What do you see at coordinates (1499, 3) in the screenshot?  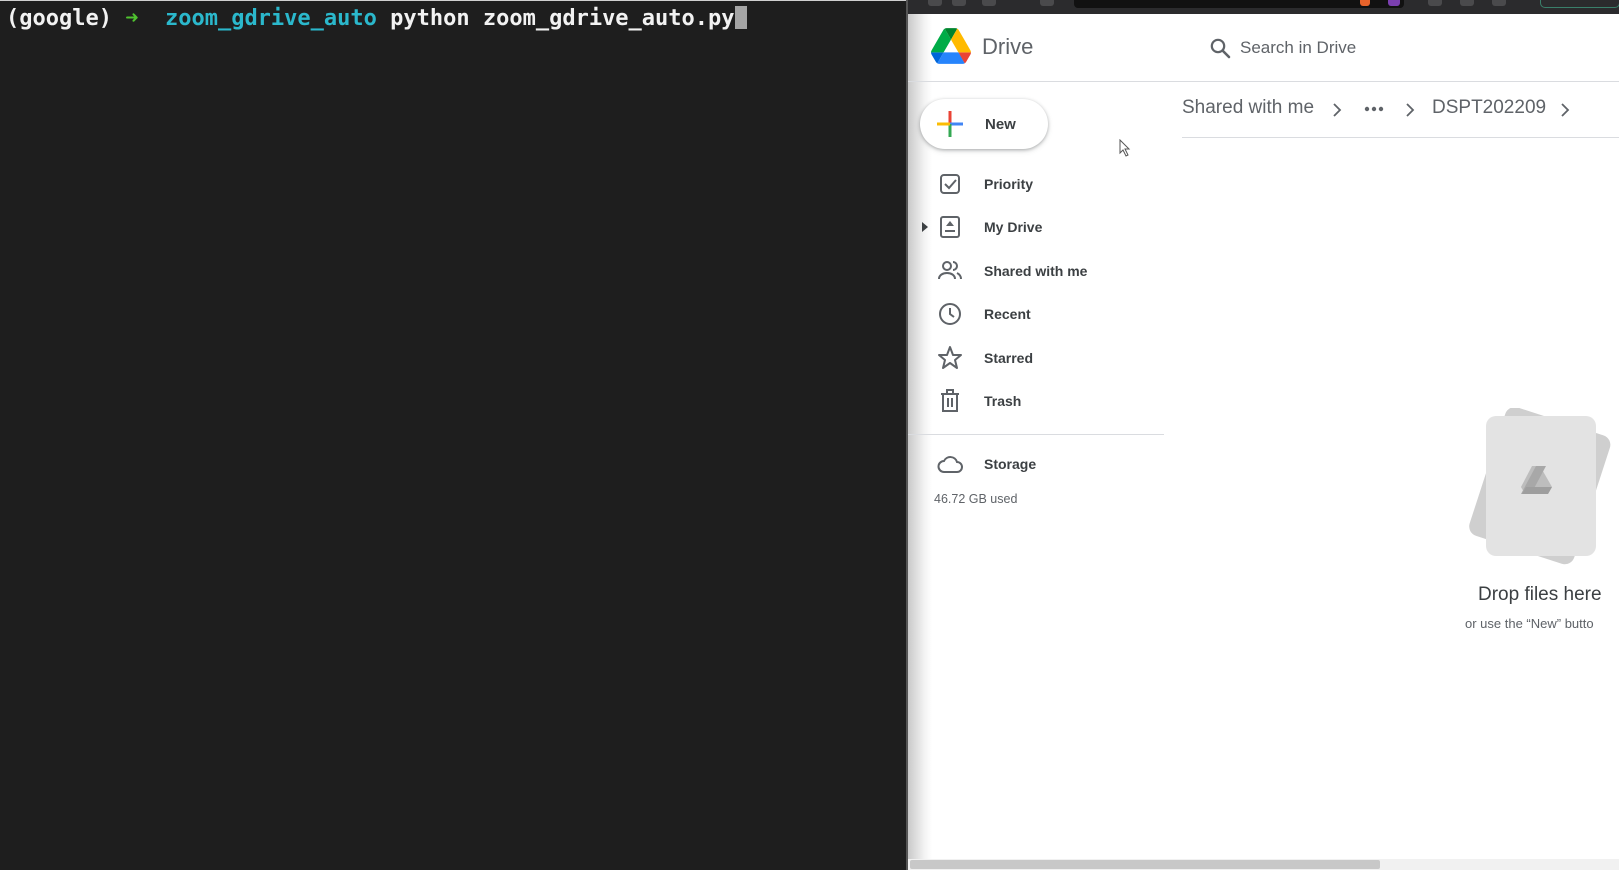 I see `browser-profile-button` at bounding box center [1499, 3].